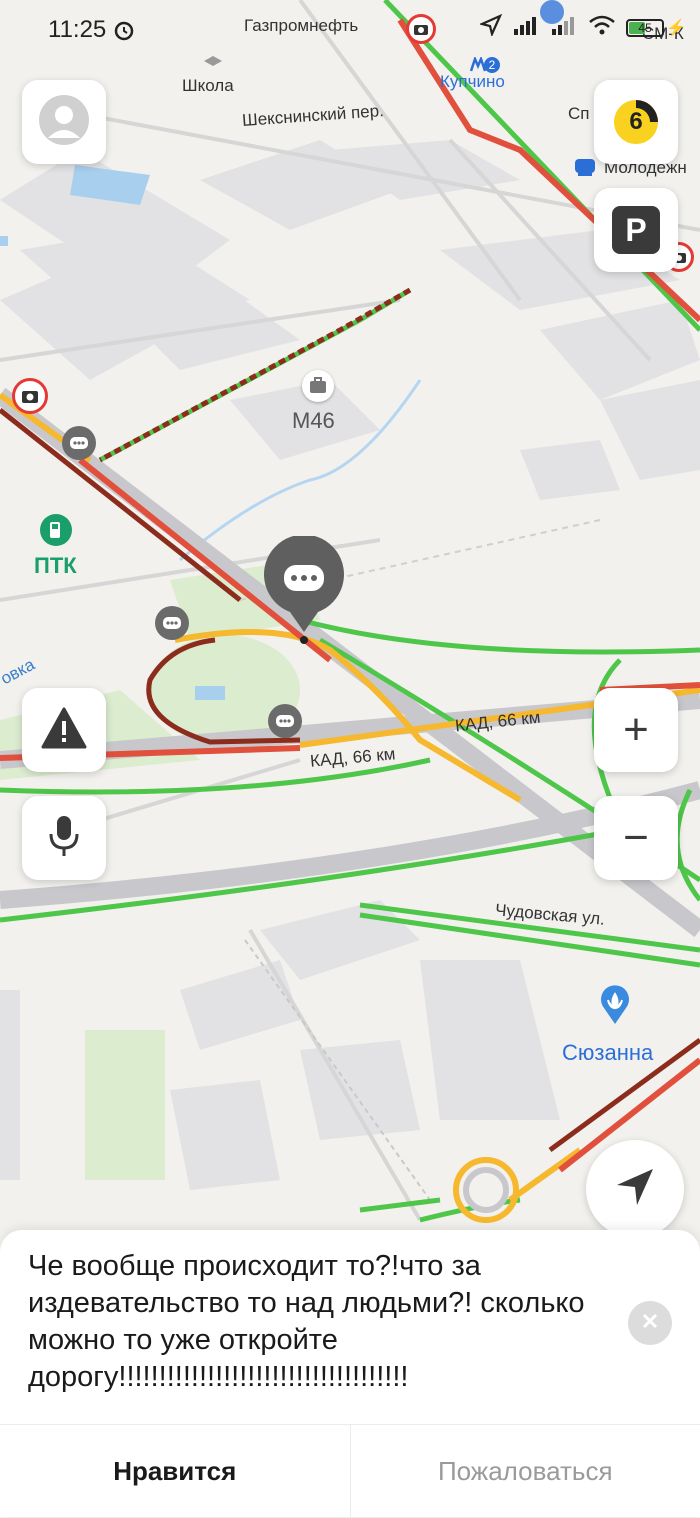 The width and height of the screenshot is (700, 1518). Describe the element at coordinates (615, 1004) in the screenshot. I see `beauty-salon-icon` at that location.